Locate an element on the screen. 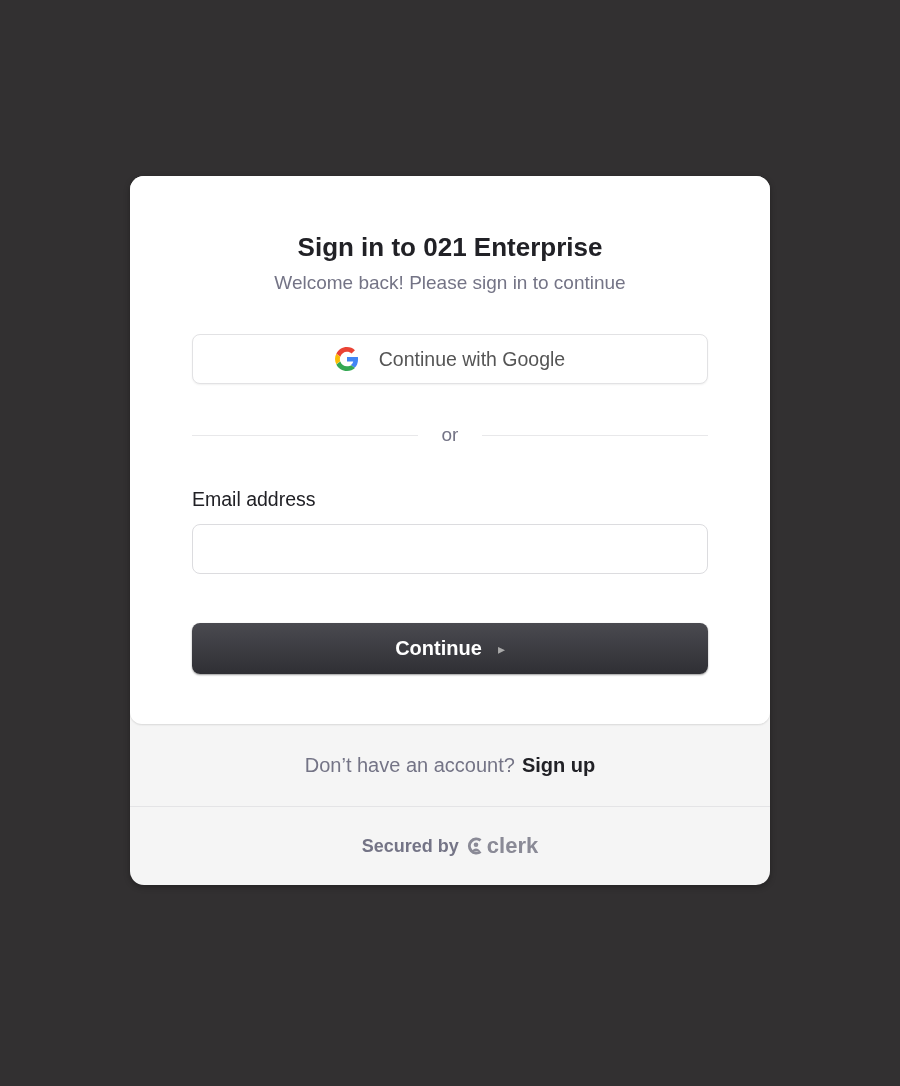 This screenshot has height=1086, width=900. subtitle: Welcome back! Please sign in to continue is located at coordinates (450, 283).